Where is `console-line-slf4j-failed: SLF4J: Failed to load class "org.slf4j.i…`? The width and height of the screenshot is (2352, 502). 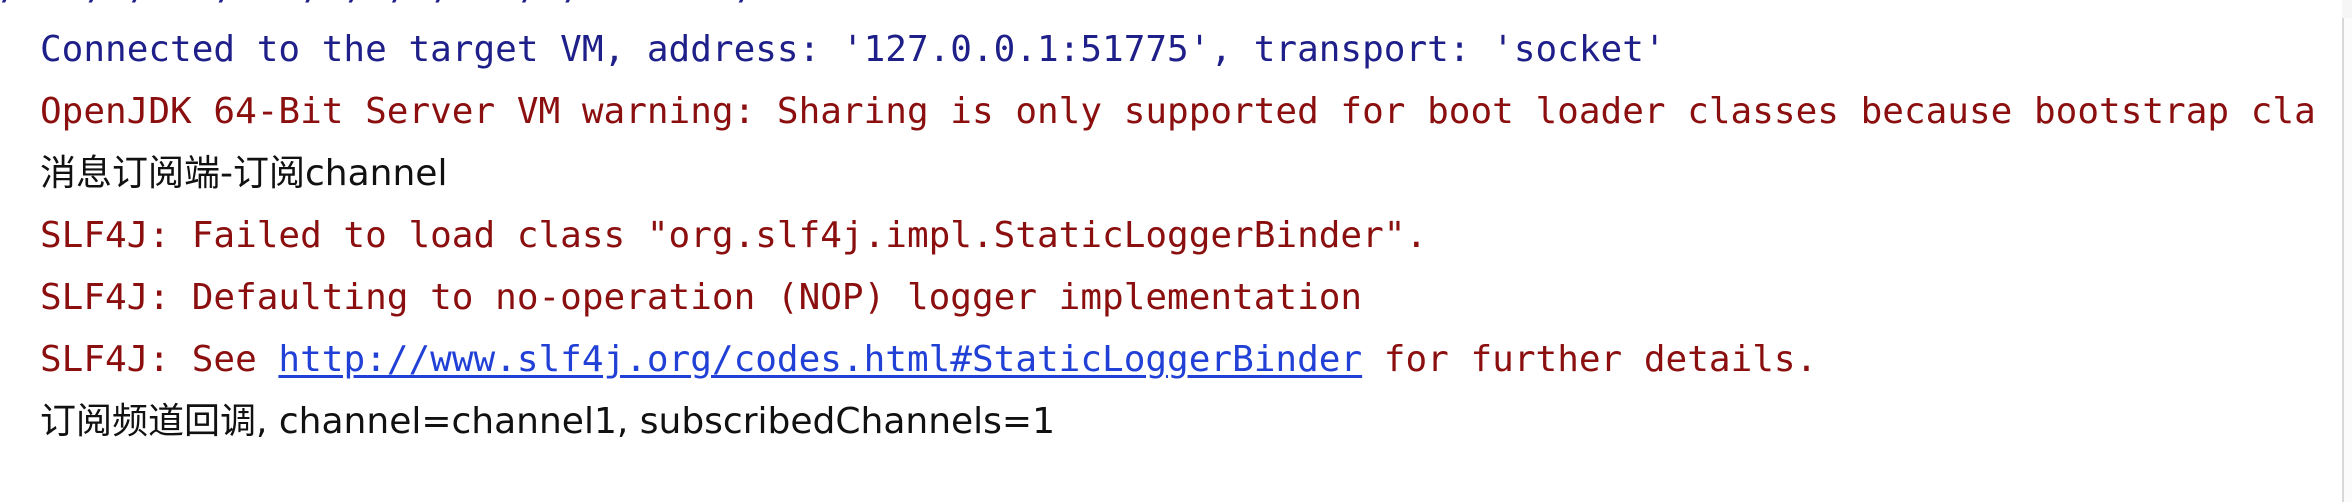
console-line-slf4j-failed: SLF4J: Failed to load class "org.slf4j.i… is located at coordinates (734, 235).